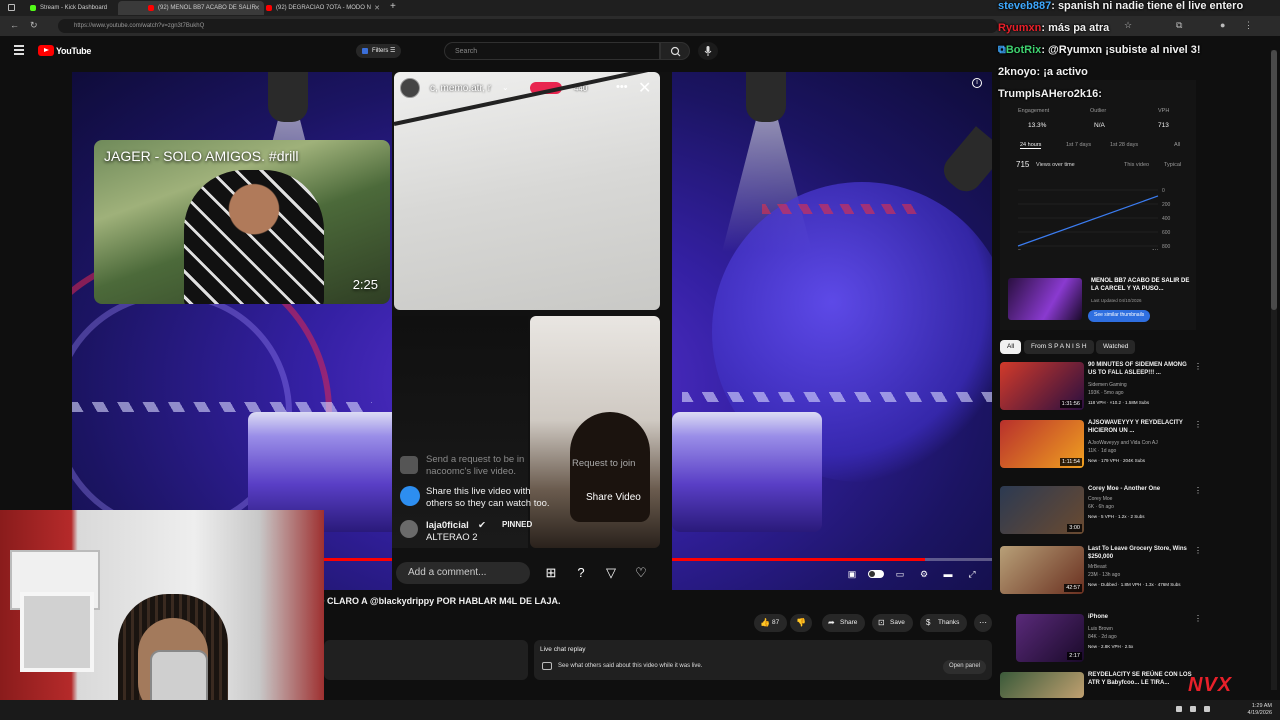 The width and height of the screenshot is (1280, 720). Describe the element at coordinates (644, 88) in the screenshot. I see `close-icon: ✕` at that location.